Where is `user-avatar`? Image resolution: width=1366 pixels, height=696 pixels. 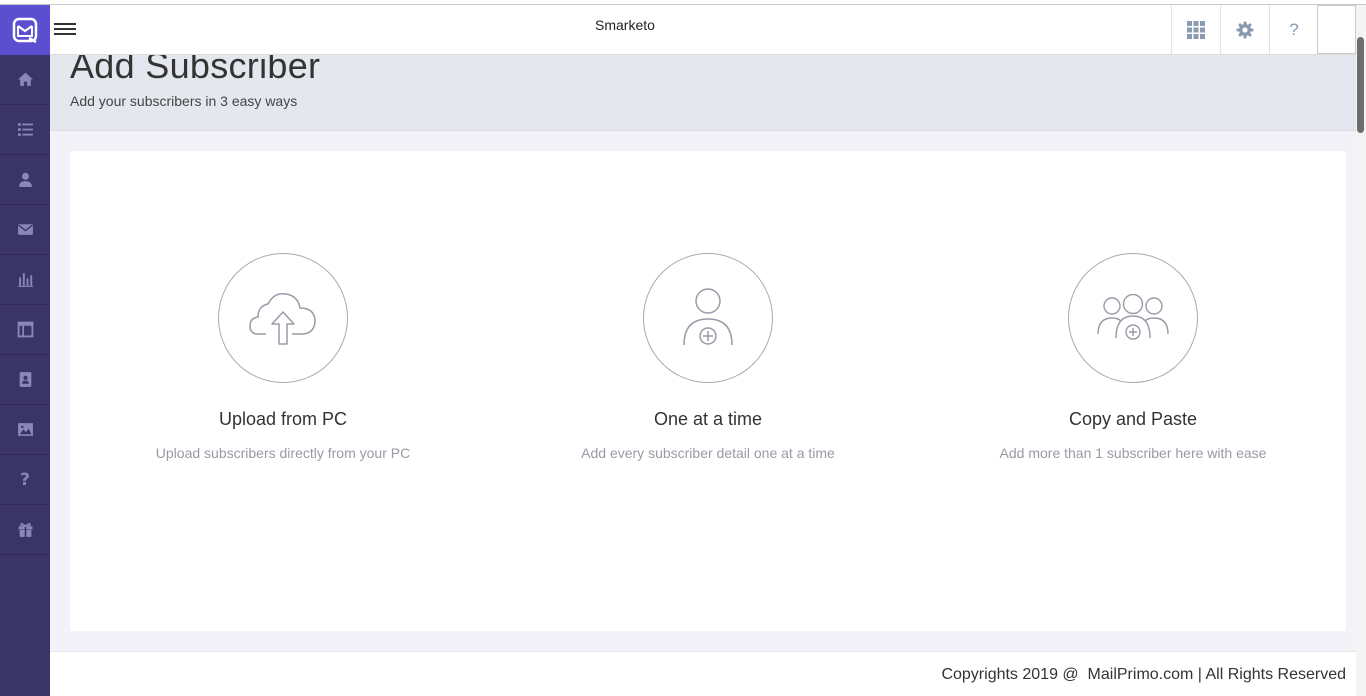 user-avatar is located at coordinates (1336, 29).